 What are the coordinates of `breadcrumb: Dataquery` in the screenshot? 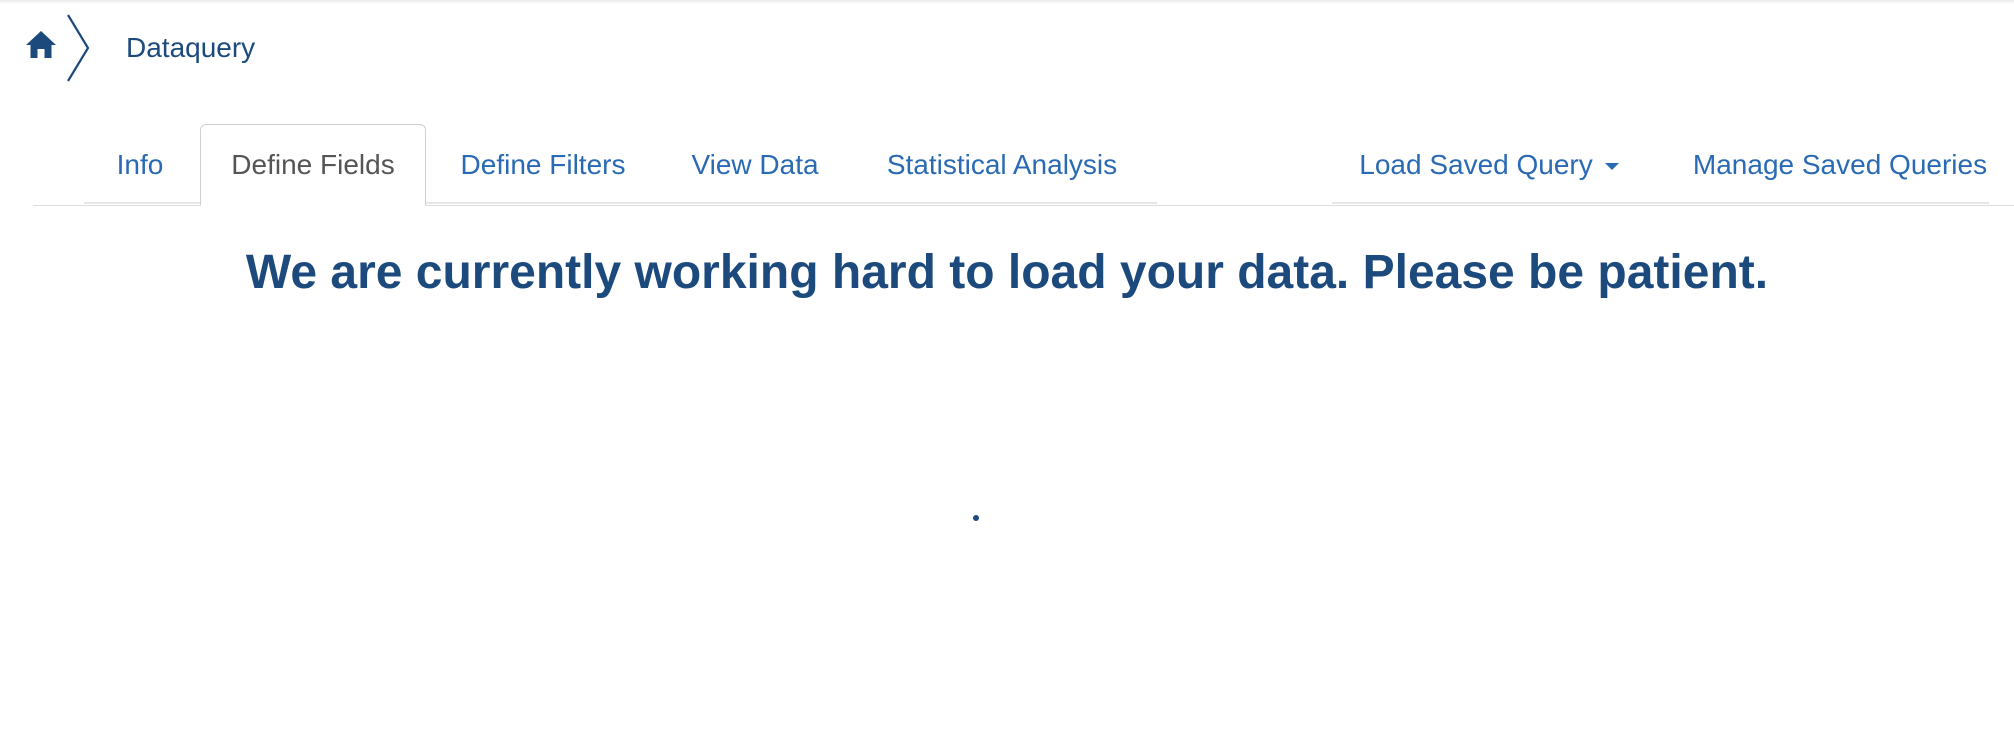 It's located at (200, 50).